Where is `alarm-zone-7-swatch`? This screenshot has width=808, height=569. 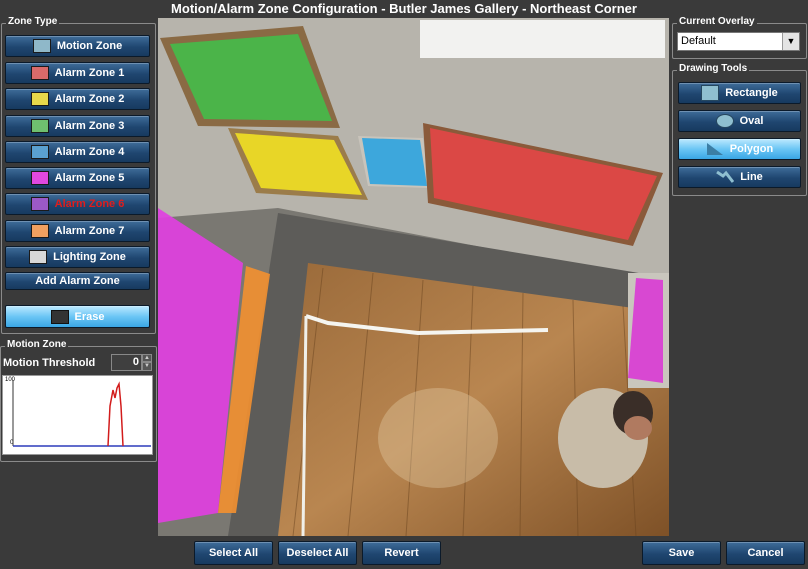
alarm-zone-7-swatch is located at coordinates (39, 231).